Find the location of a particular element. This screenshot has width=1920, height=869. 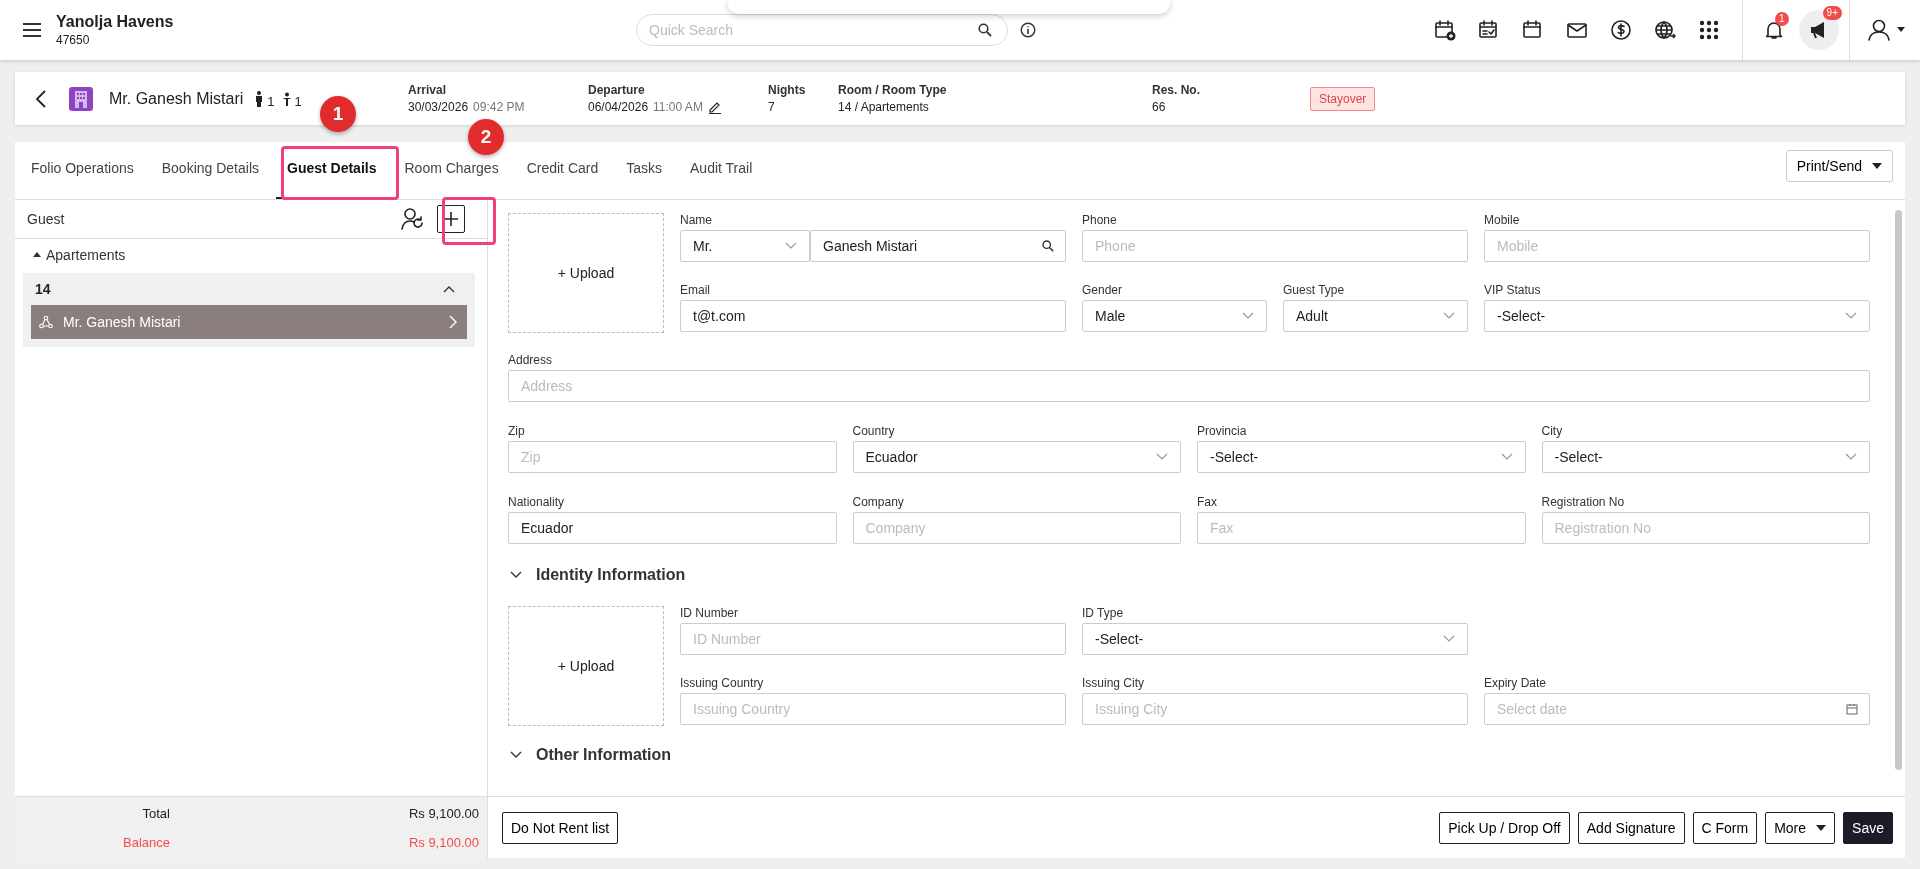

chevron-right-icon is located at coordinates (453, 322).